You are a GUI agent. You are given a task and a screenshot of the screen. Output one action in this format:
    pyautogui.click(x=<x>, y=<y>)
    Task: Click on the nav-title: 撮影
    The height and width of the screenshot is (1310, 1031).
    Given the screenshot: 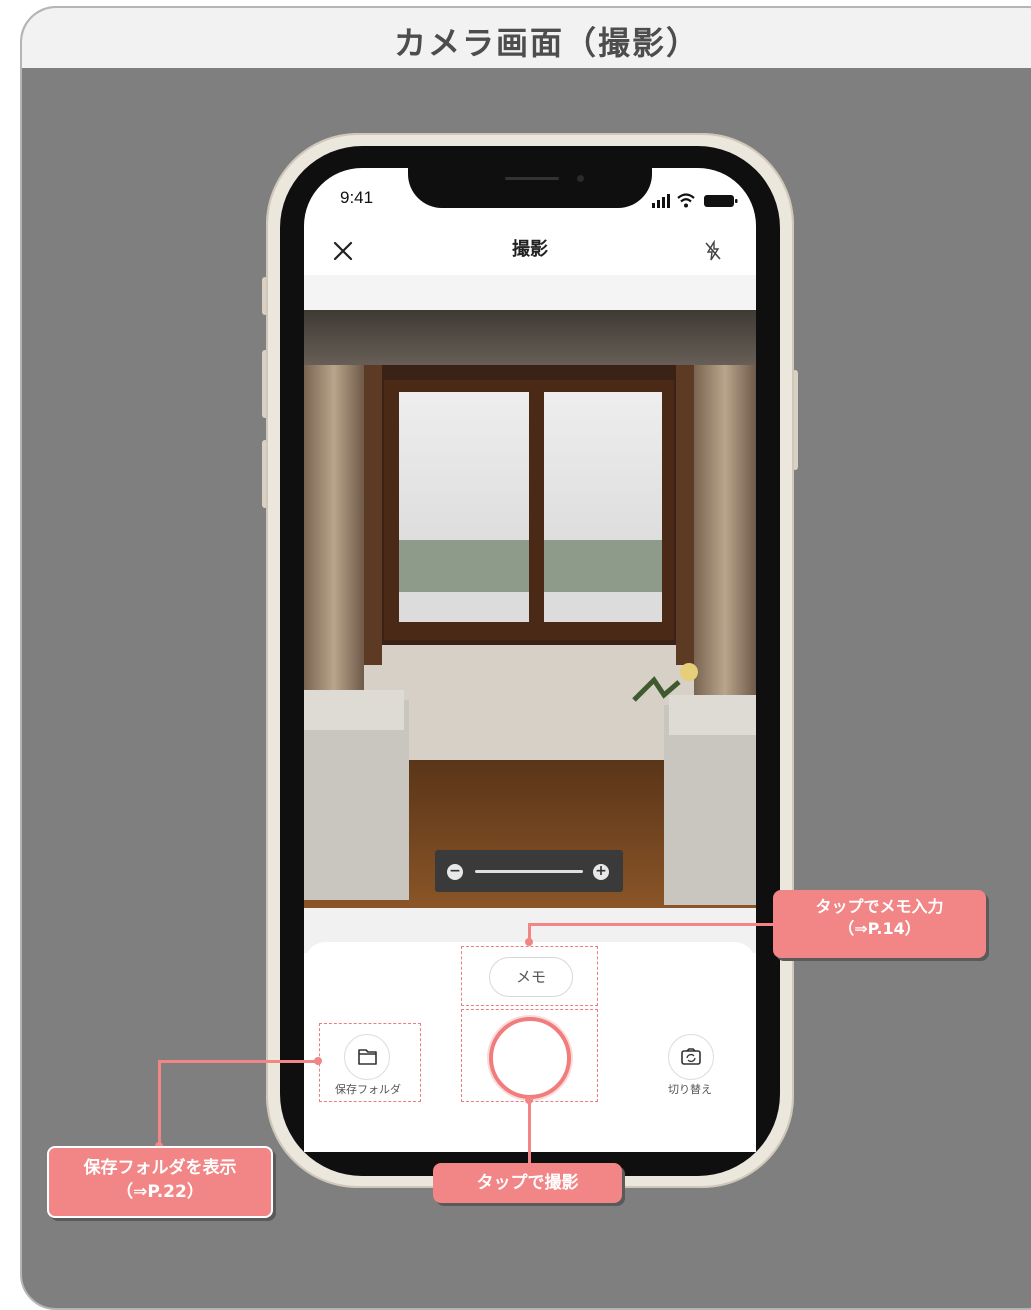 What is the action you would take?
    pyautogui.click(x=530, y=249)
    